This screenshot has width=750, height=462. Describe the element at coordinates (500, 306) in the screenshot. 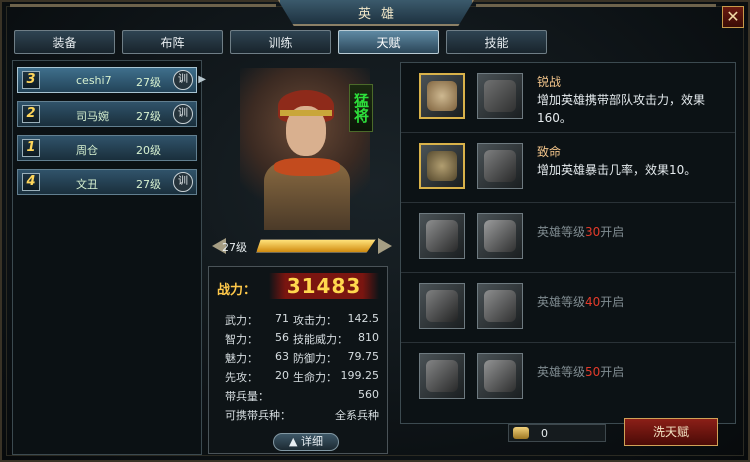

I see `shield-icon` at that location.